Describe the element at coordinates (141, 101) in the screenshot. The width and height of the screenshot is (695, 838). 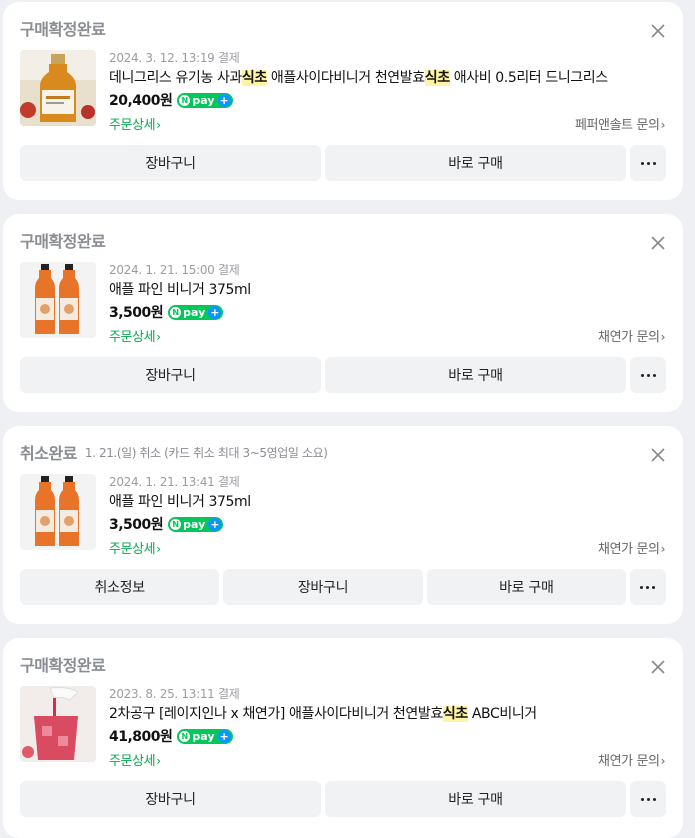
I see `price: 20,400원` at that location.